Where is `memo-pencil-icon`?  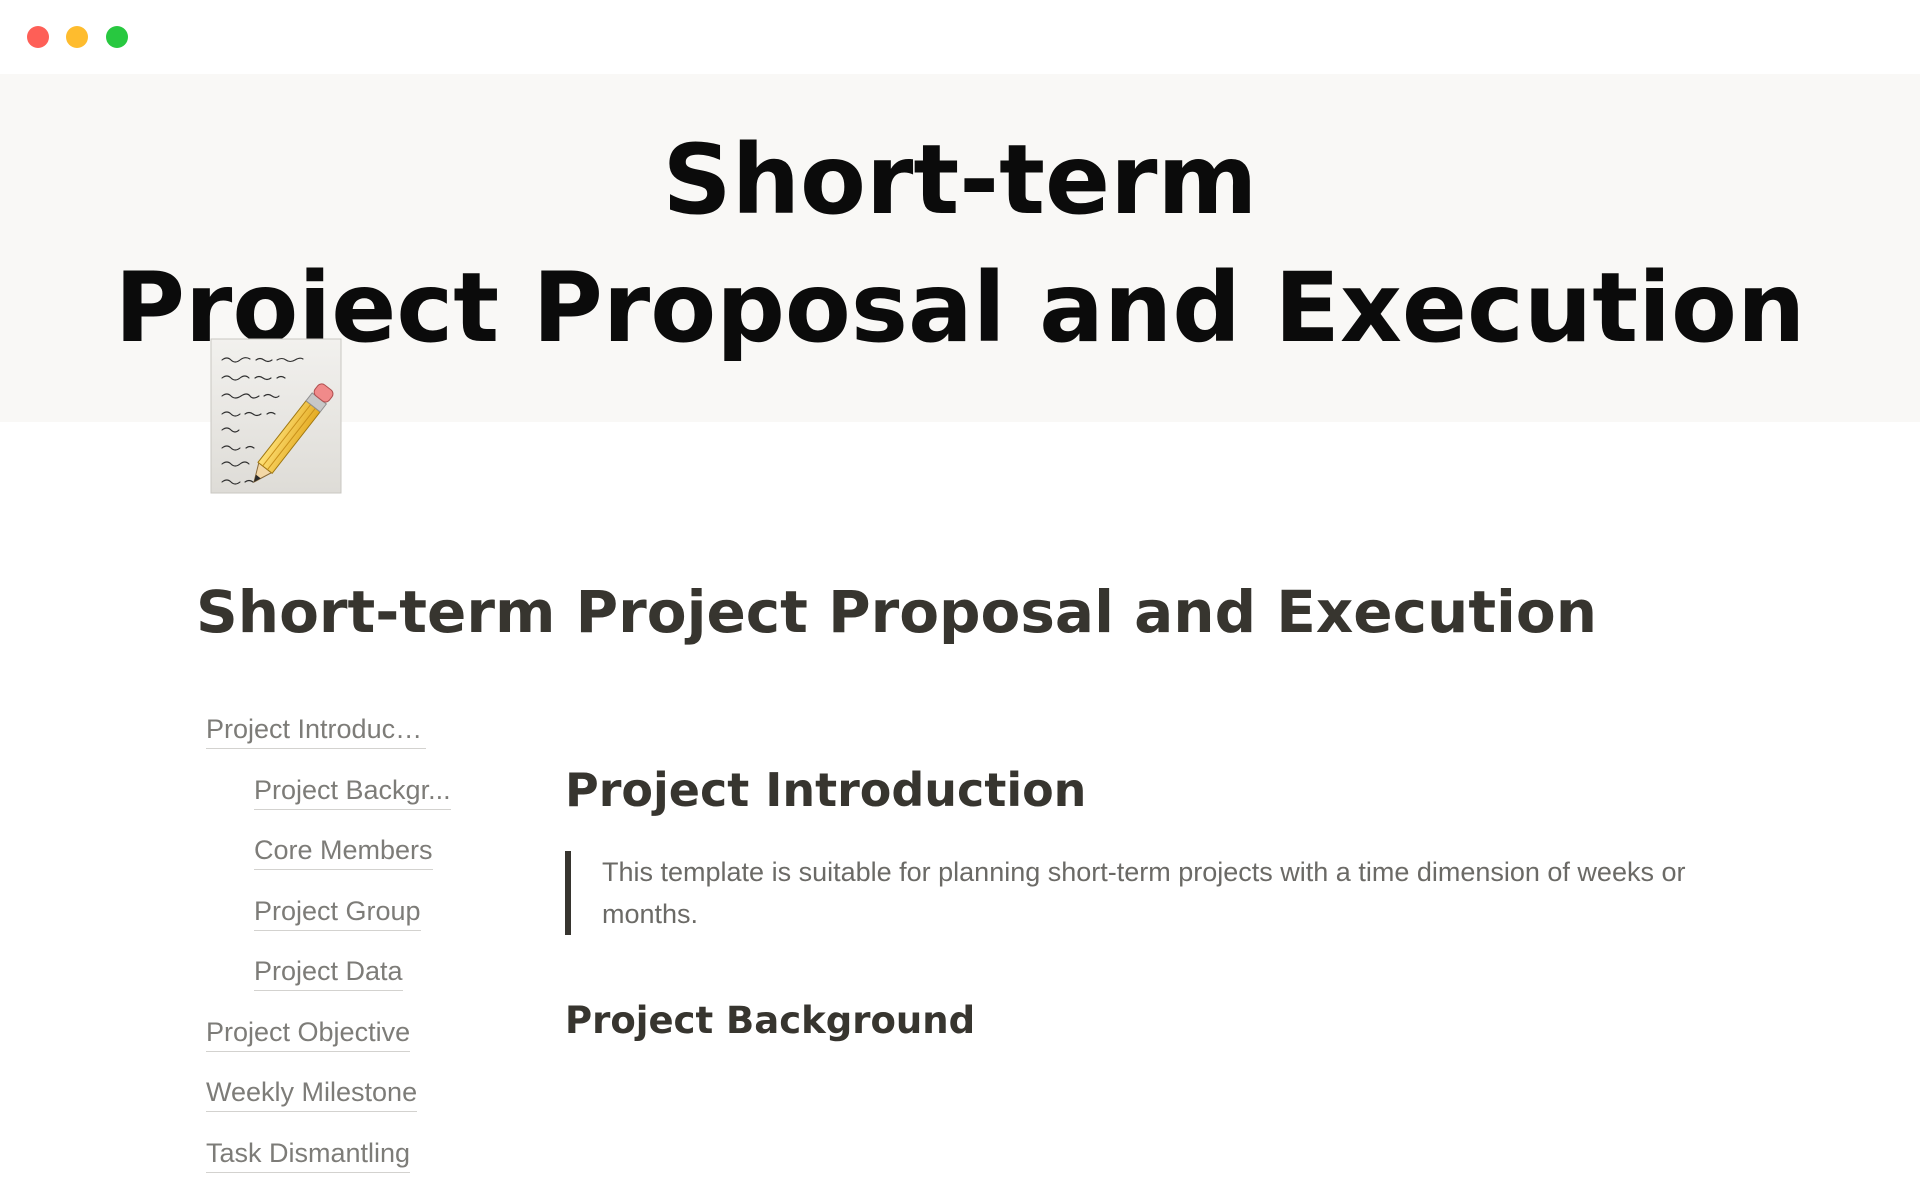 memo-pencil-icon is located at coordinates (276, 416).